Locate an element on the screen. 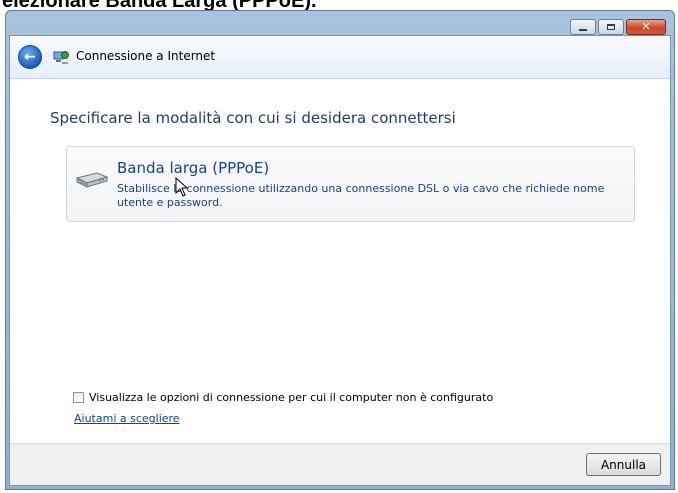  option-title: Banda larga (PPPoE) is located at coordinates (193, 168).